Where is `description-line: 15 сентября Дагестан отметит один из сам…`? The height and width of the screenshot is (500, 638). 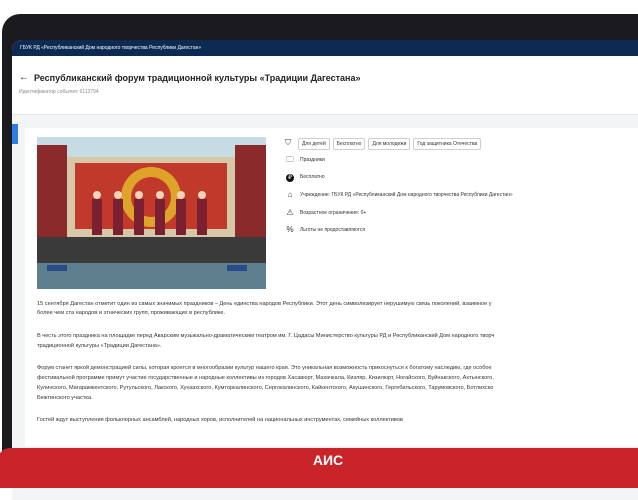
description-line: 15 сентября Дагестан отметит один из сам… is located at coordinates (264, 304).